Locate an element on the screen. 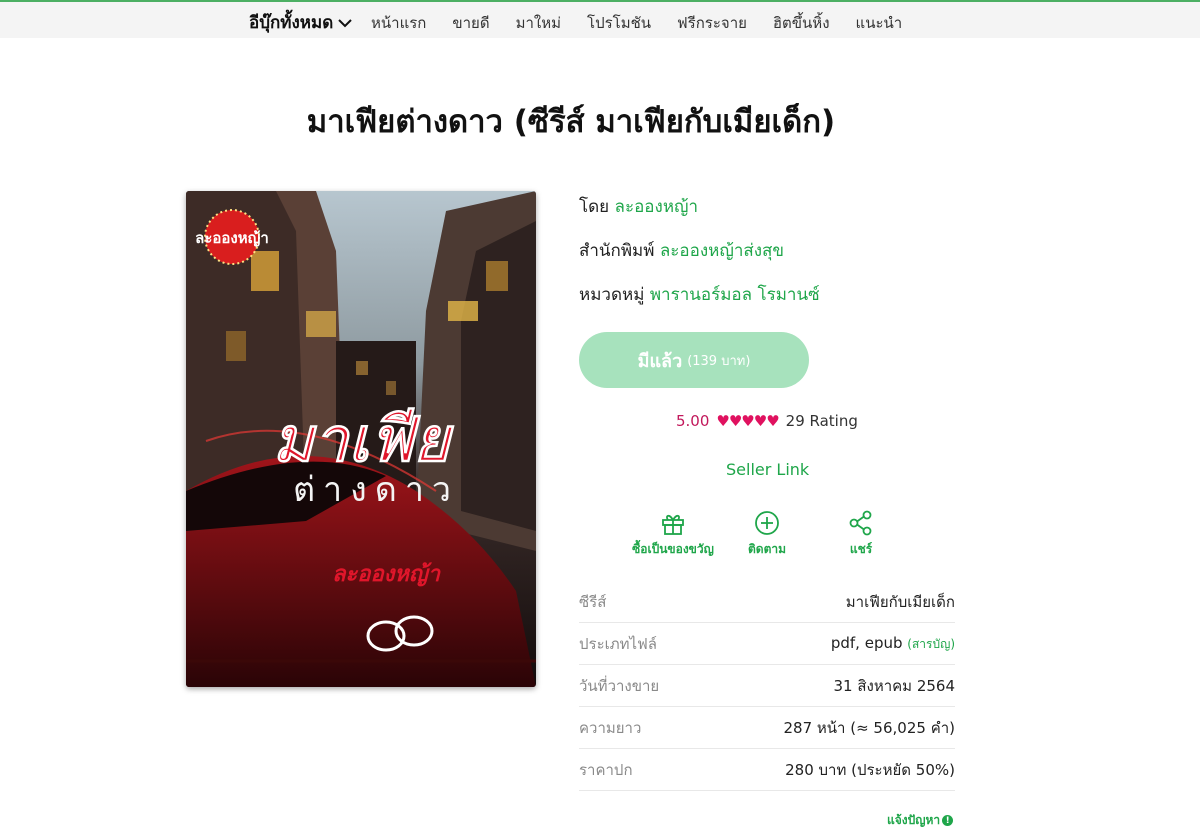 This screenshot has width=1200, height=835. info-row-series: ซีรีส์ มาเฟียกับเมียเด็ก is located at coordinates (767, 602).